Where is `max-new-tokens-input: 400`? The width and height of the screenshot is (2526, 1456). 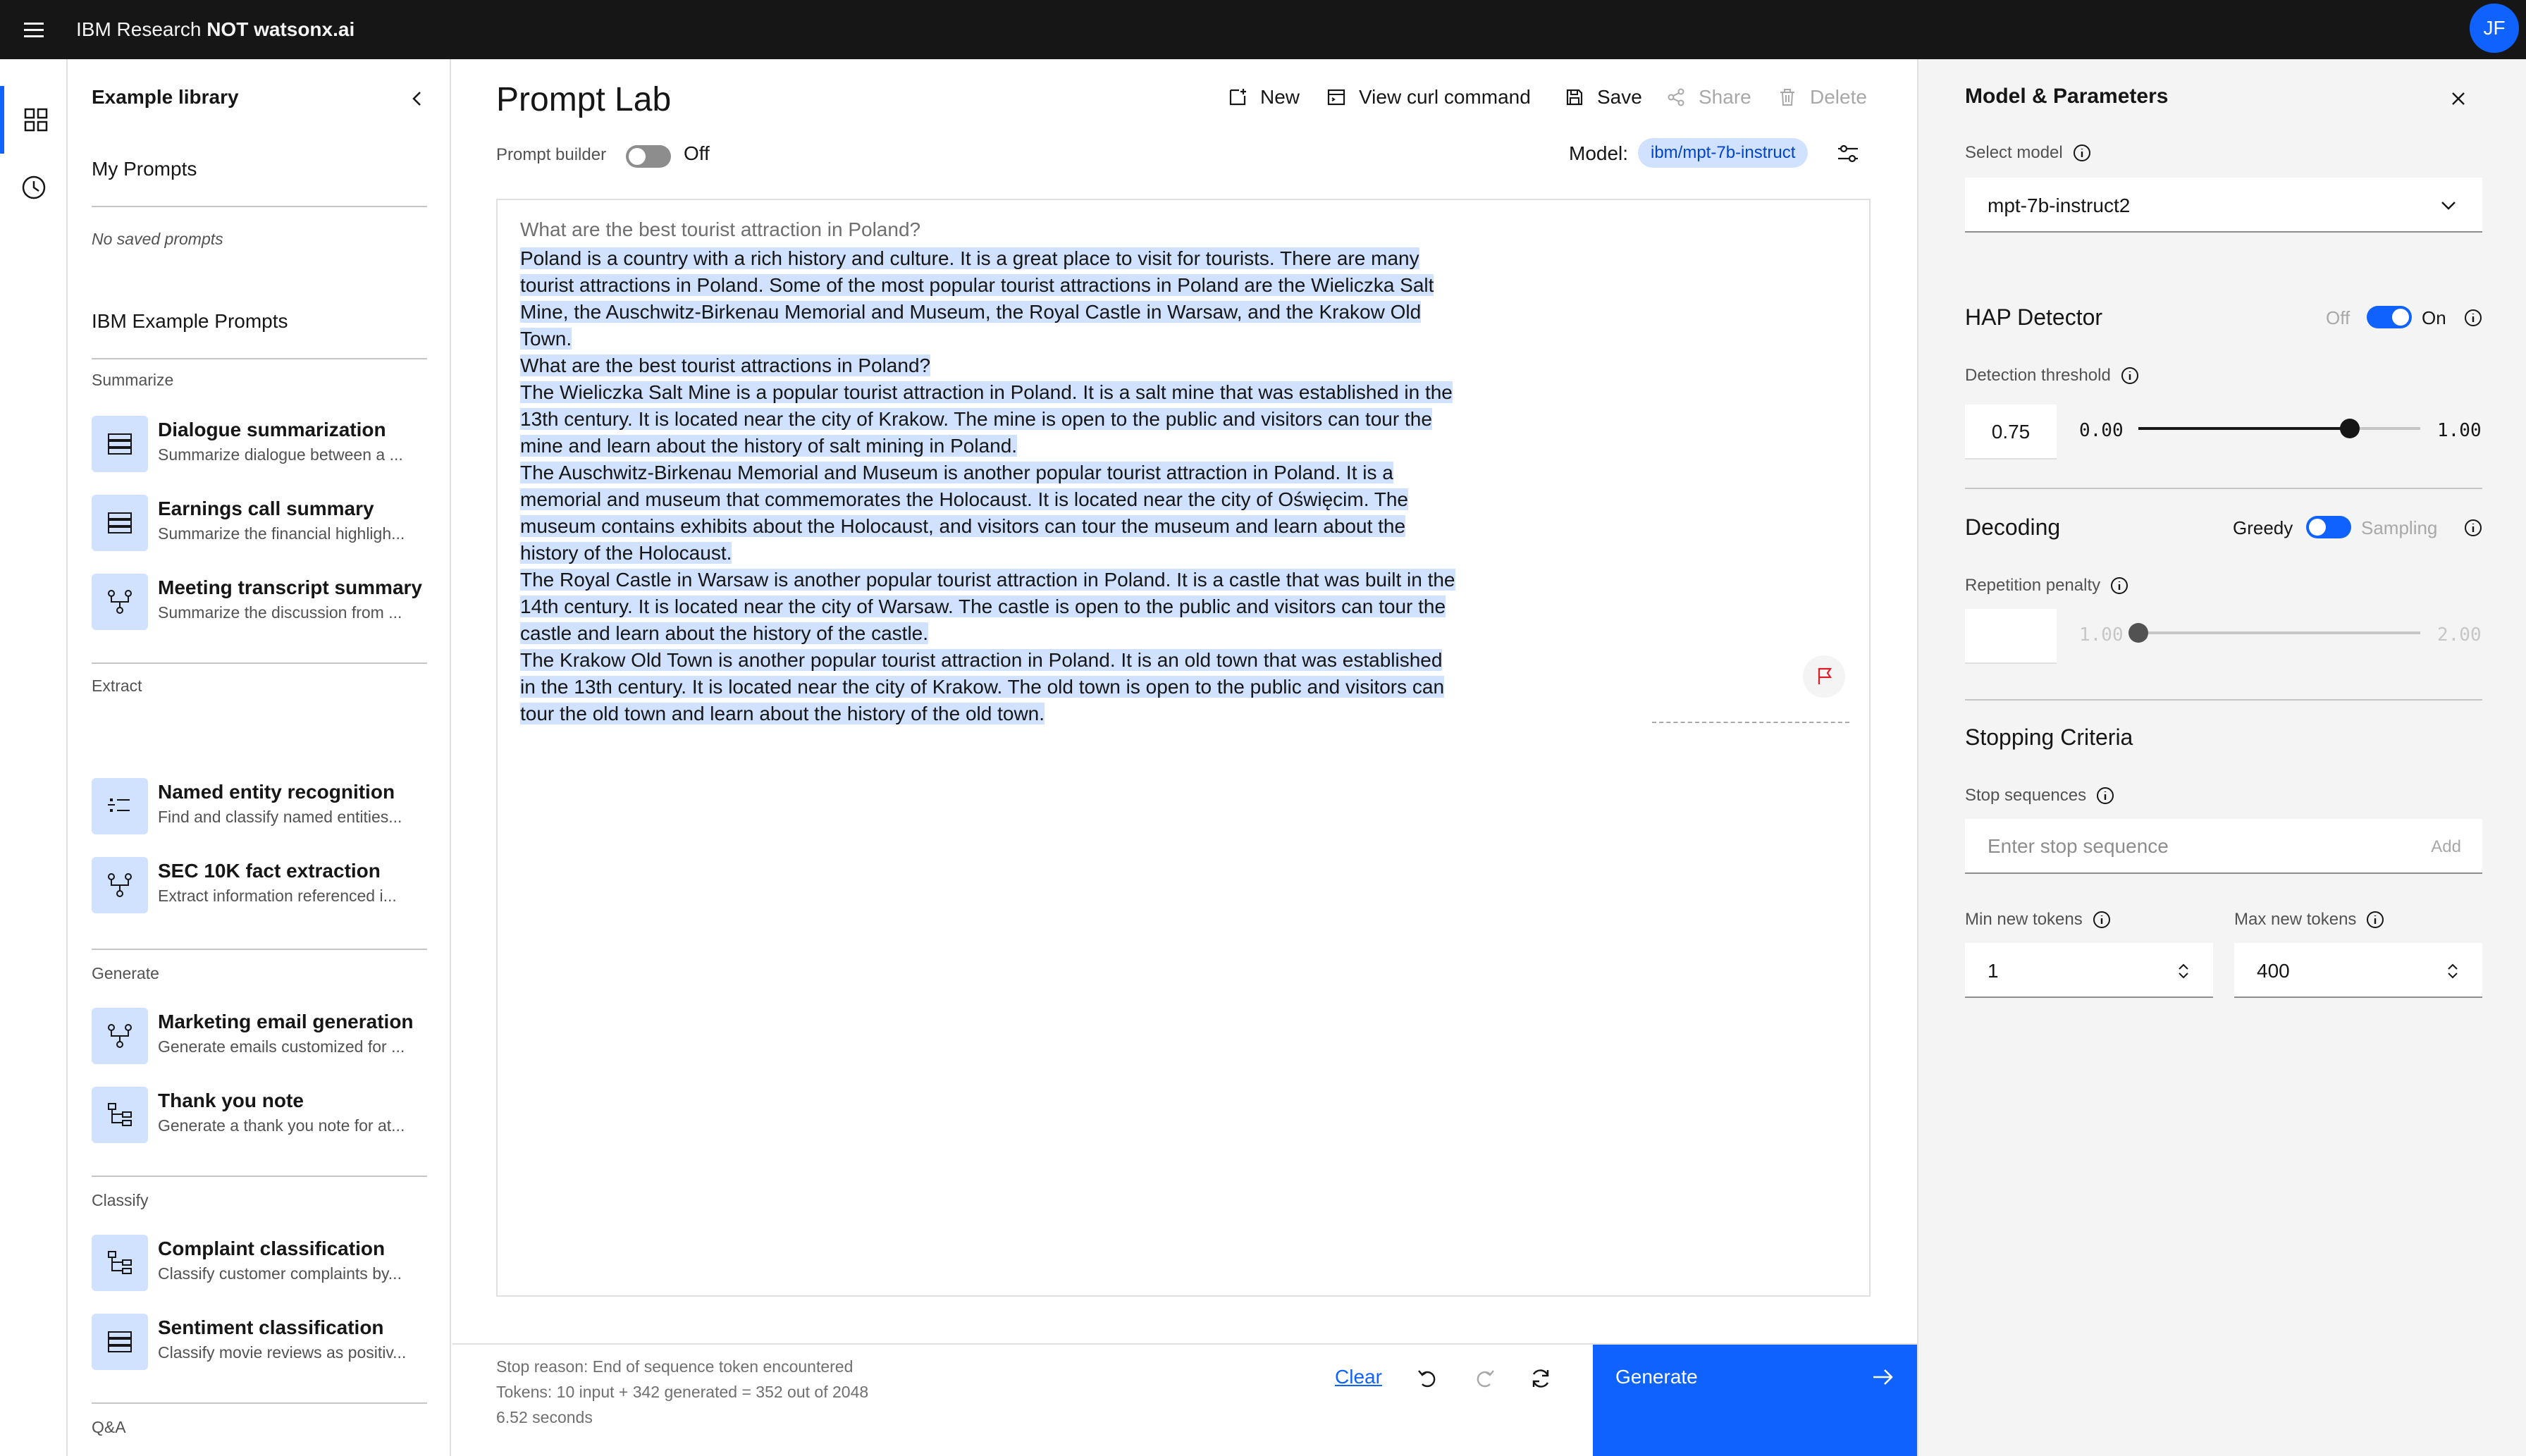 max-new-tokens-input: 400 is located at coordinates (2358, 970).